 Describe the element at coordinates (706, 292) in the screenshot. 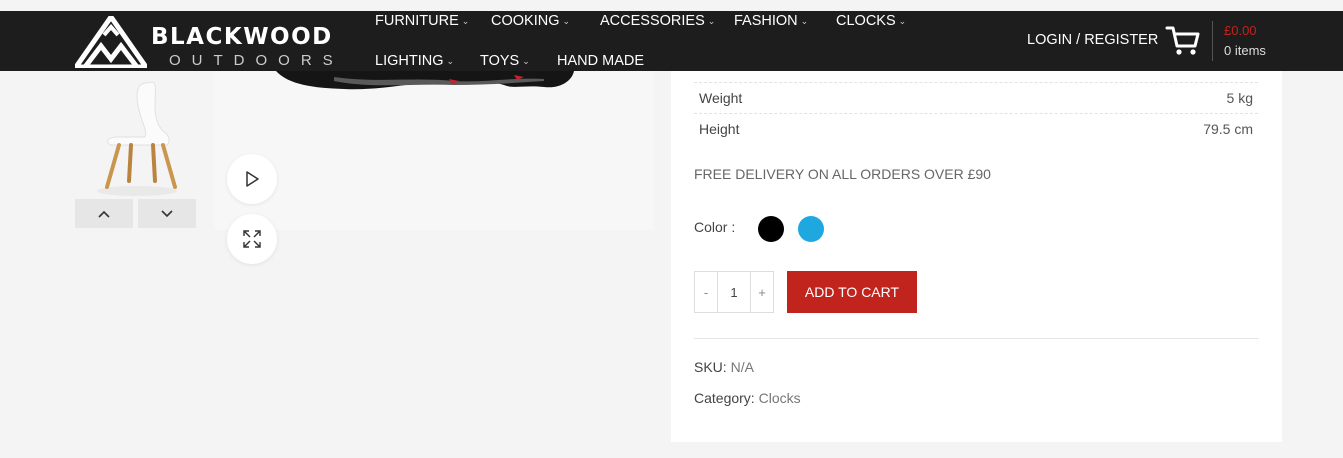

I see `quantity-decrease-button: -` at that location.